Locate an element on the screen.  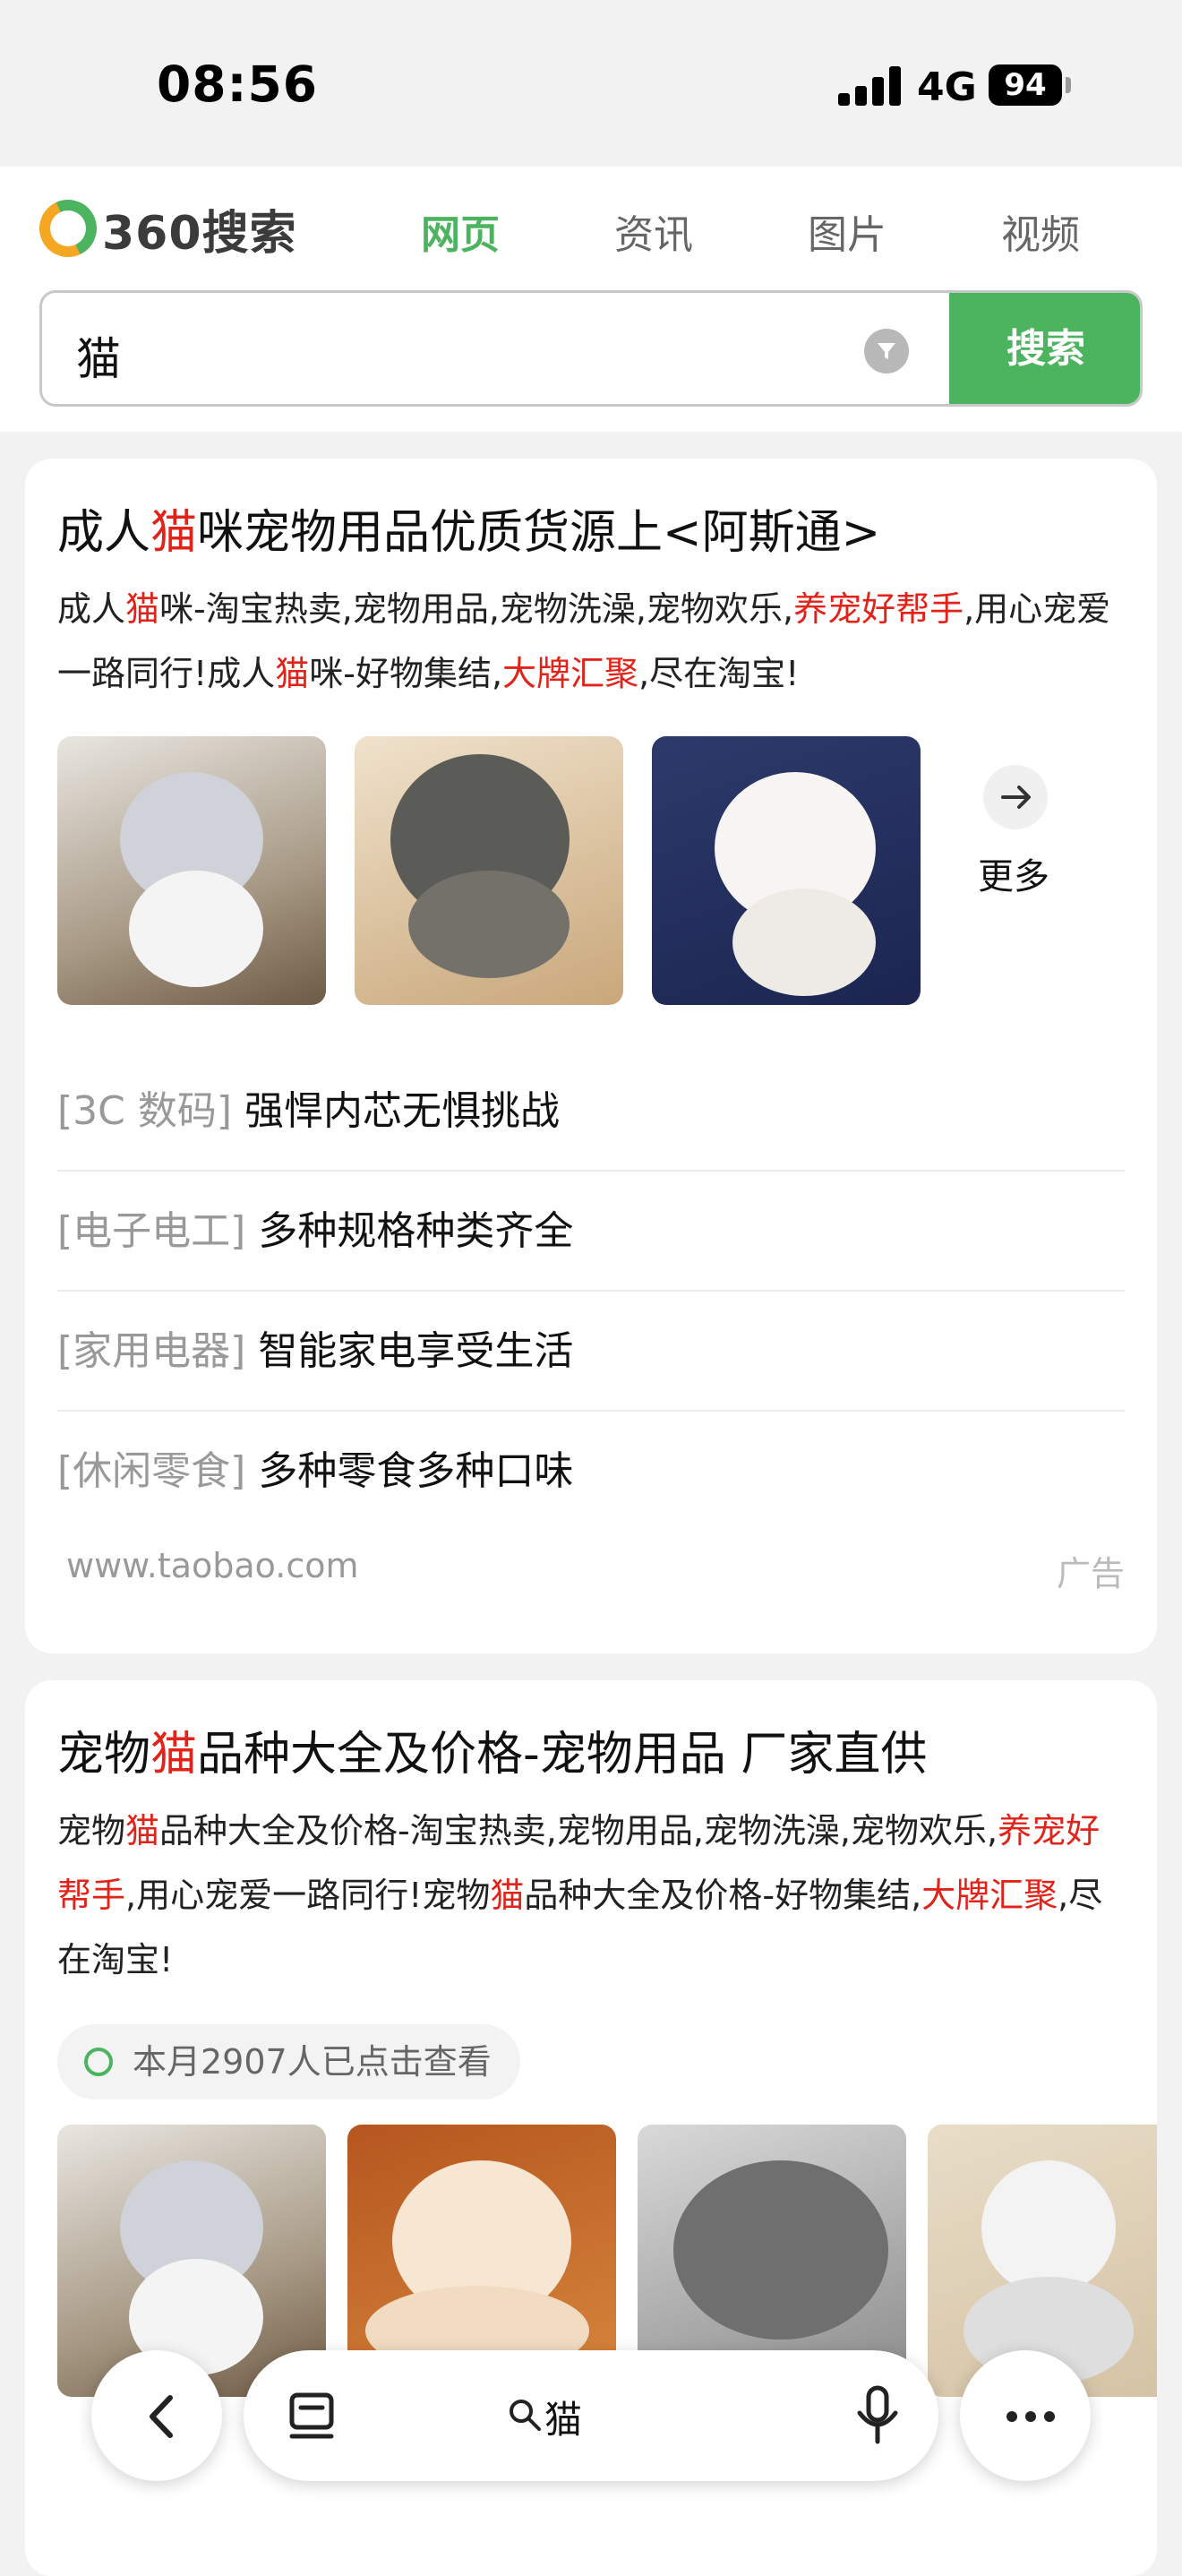
sublink-text: 智能家电享受生活 is located at coordinates (416, 1351).